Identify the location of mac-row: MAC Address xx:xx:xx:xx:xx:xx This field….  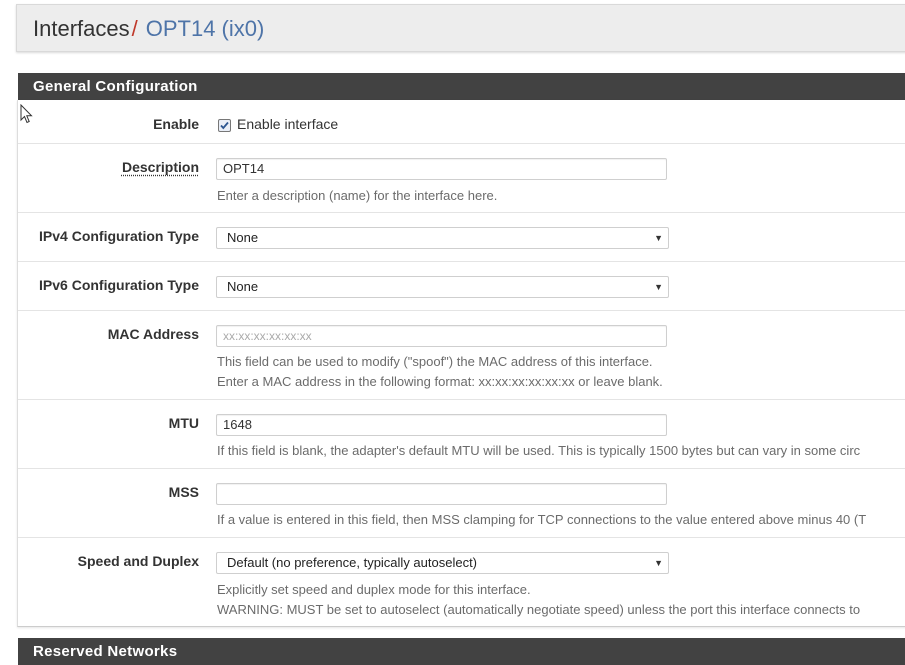
(461, 355).